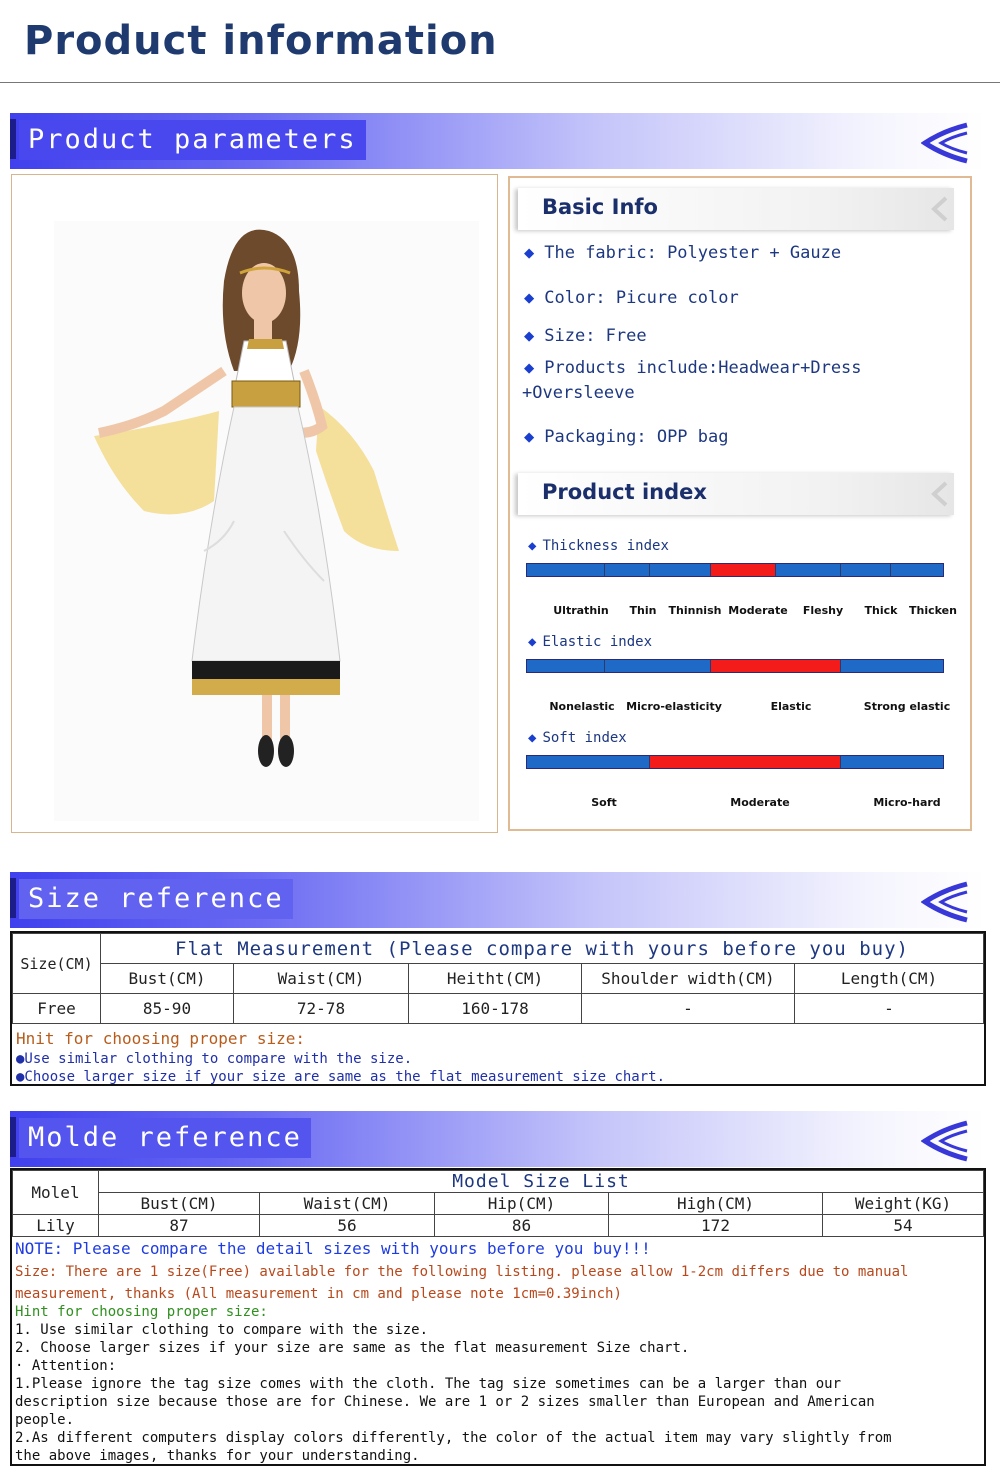 This screenshot has height=1469, width=1000. Describe the element at coordinates (160, 1038) in the screenshot. I see `size-hint-title: Hnit for choosing proper size:` at that location.